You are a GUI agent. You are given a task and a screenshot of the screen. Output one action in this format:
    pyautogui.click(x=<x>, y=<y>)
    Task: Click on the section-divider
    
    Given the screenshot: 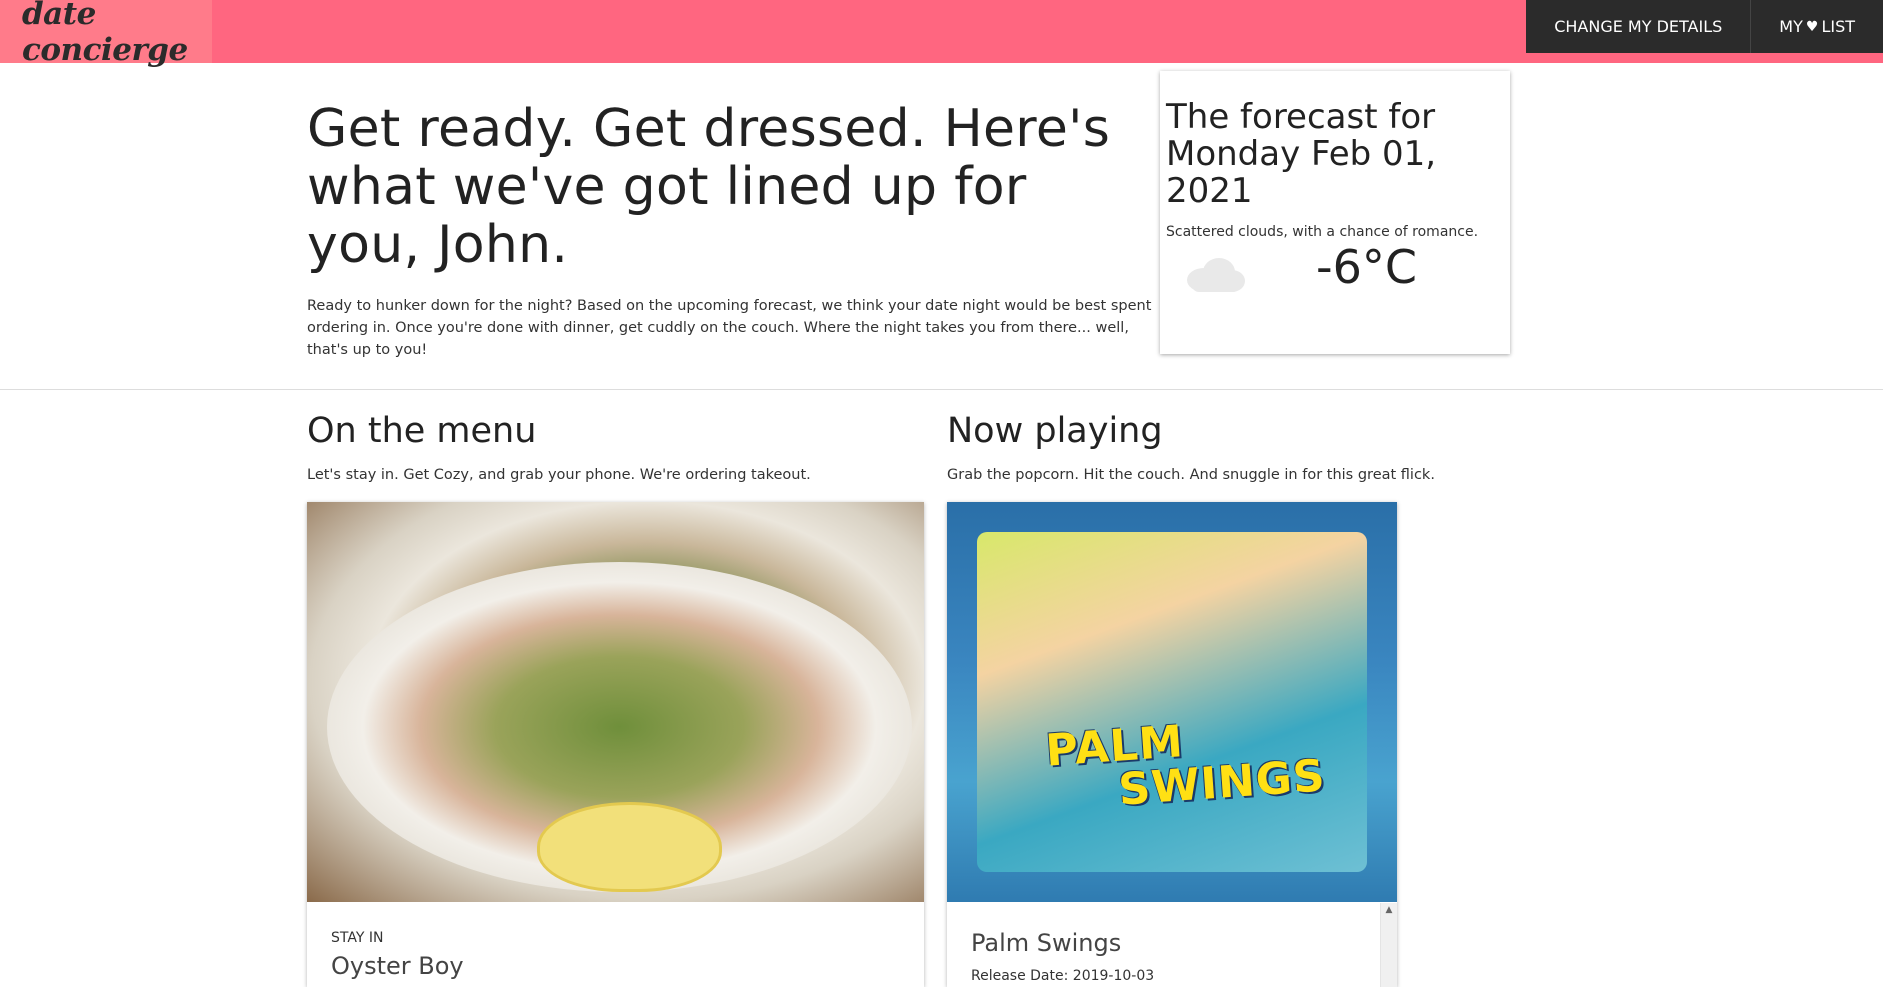 What is the action you would take?
    pyautogui.click(x=941, y=389)
    